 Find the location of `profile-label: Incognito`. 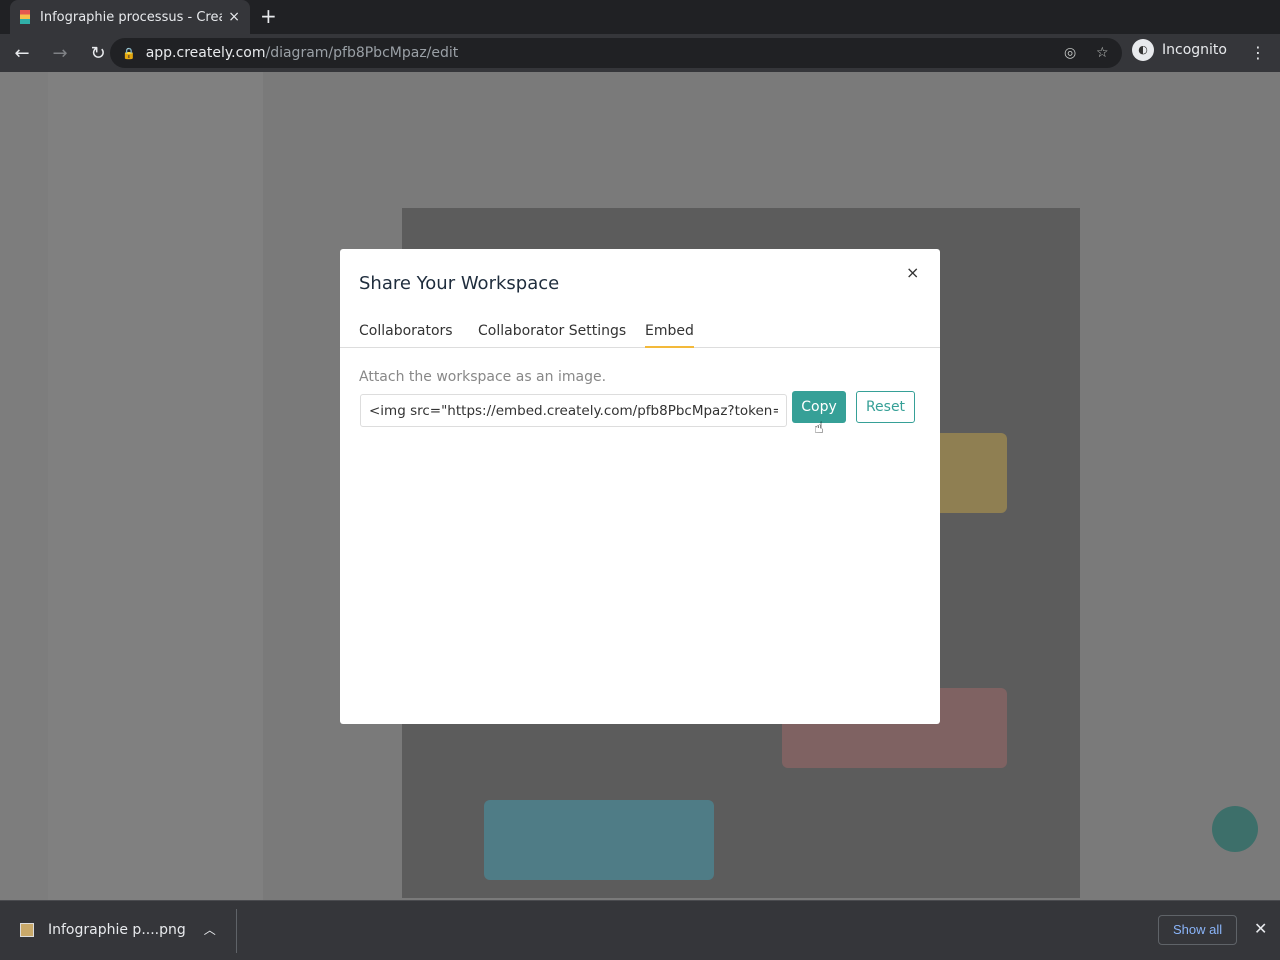

profile-label: Incognito is located at coordinates (1194, 50).